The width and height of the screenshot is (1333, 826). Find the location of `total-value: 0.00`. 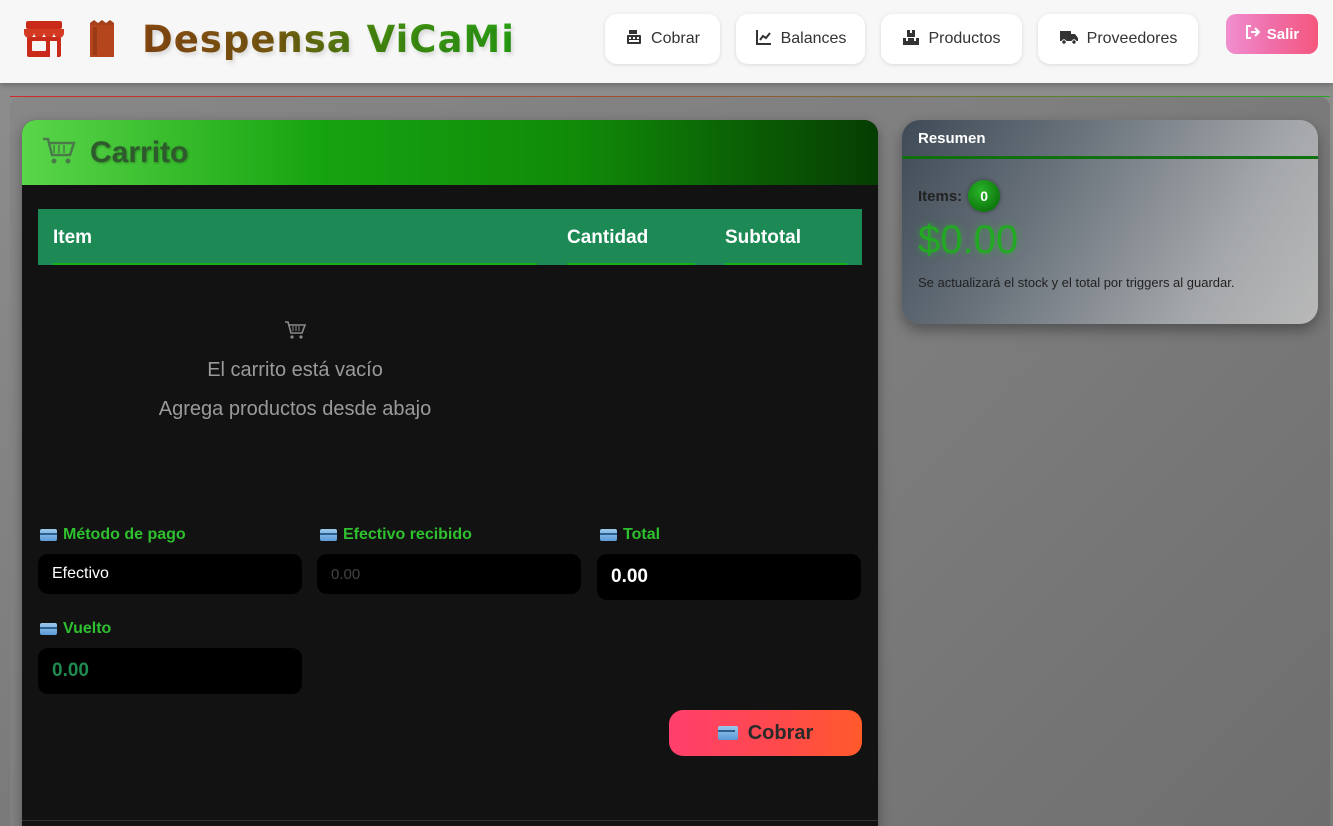

total-value: 0.00 is located at coordinates (629, 576).